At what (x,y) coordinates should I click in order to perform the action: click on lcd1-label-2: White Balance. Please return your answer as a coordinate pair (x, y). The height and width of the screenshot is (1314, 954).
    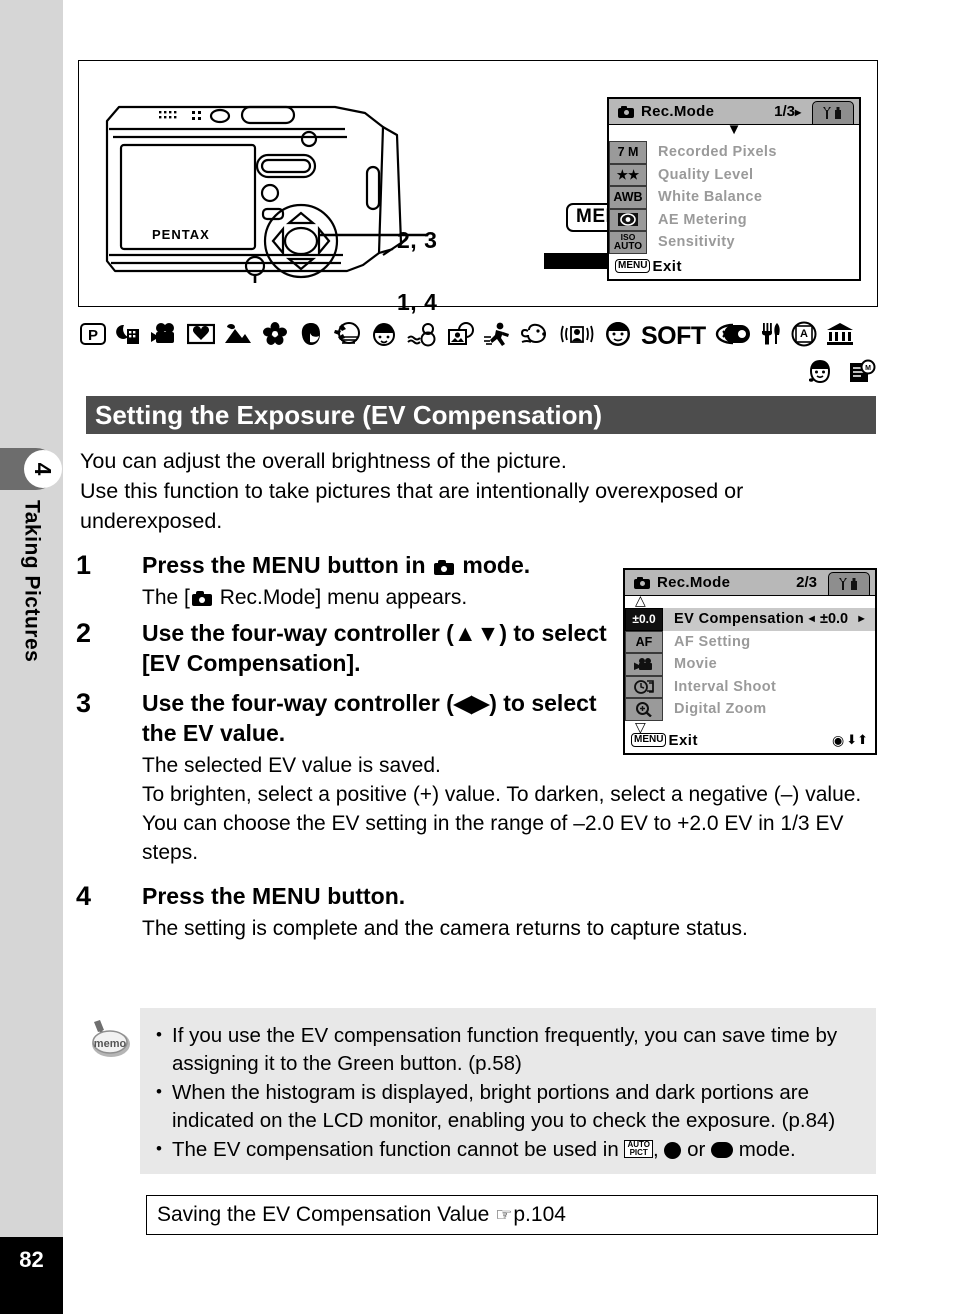
    Looking at the image, I should click on (710, 197).